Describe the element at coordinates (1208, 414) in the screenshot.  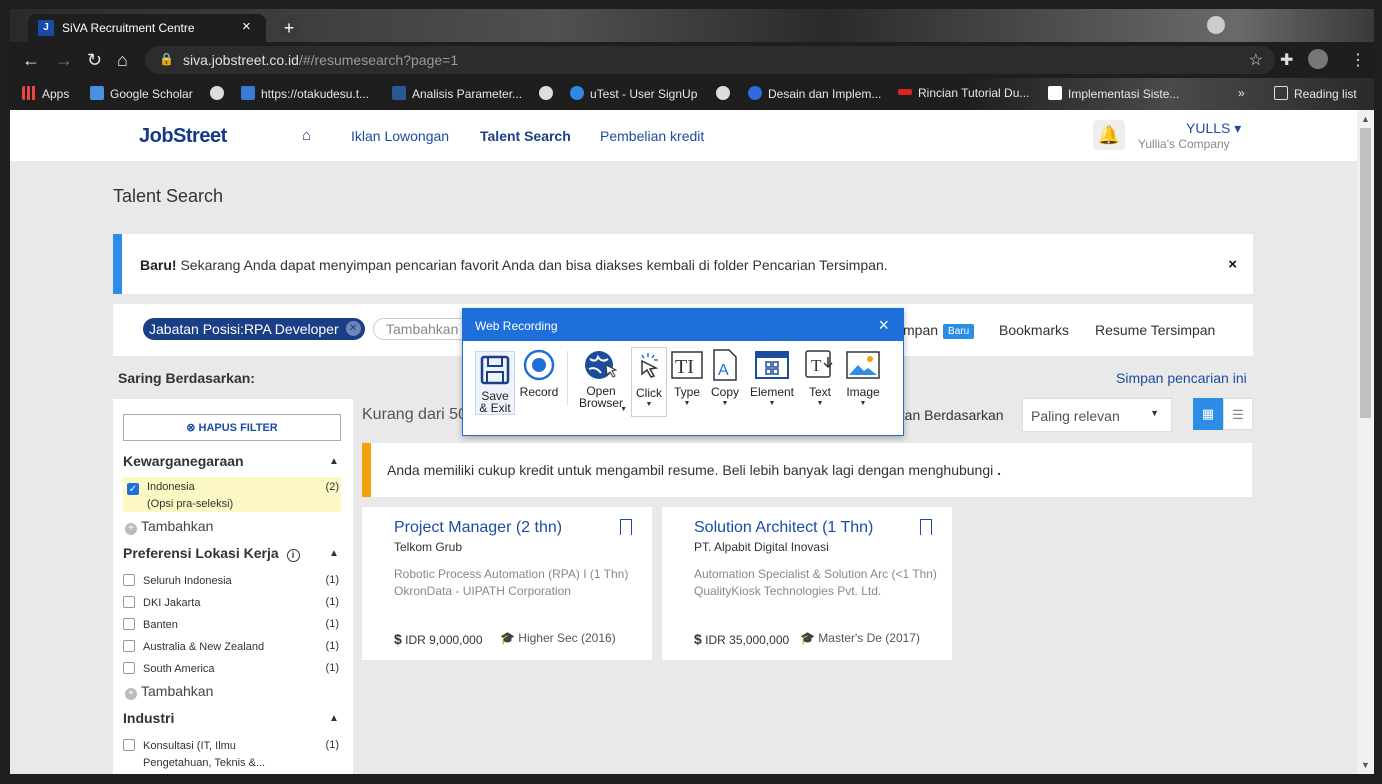
I see `grid-view-icon: ▦` at that location.